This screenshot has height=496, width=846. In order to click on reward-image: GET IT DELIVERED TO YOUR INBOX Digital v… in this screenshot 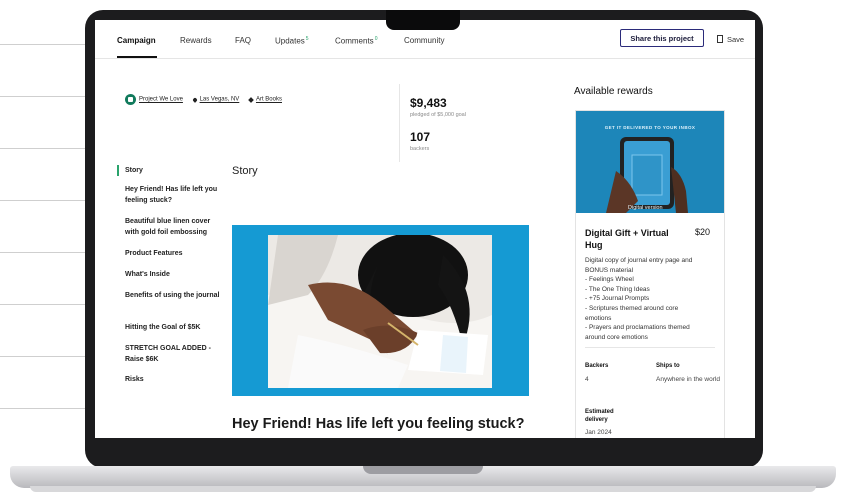, I will do `click(650, 162)`.